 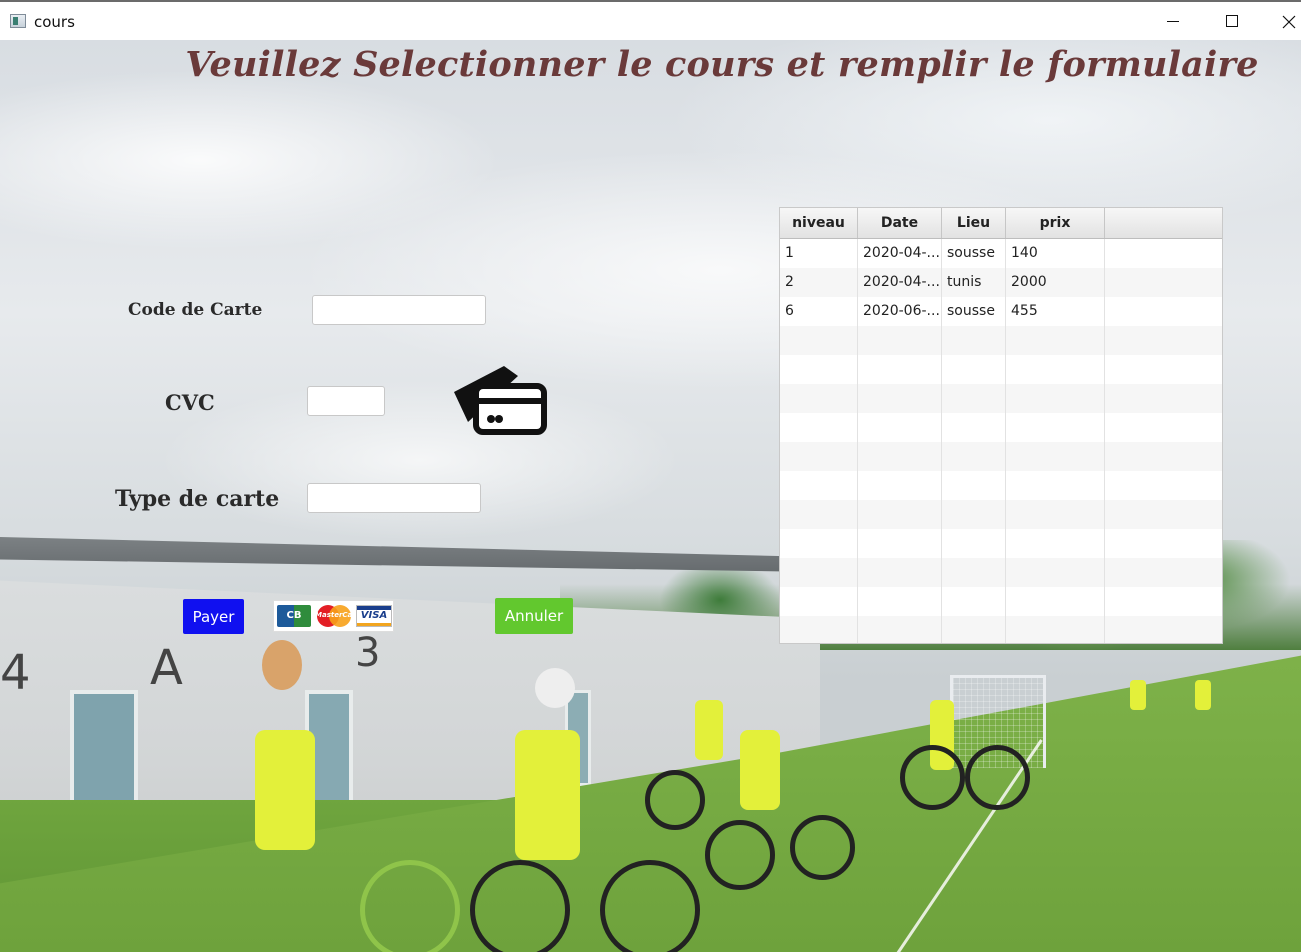 What do you see at coordinates (190, 402) in the screenshot?
I see `cvc-label: CVC` at bounding box center [190, 402].